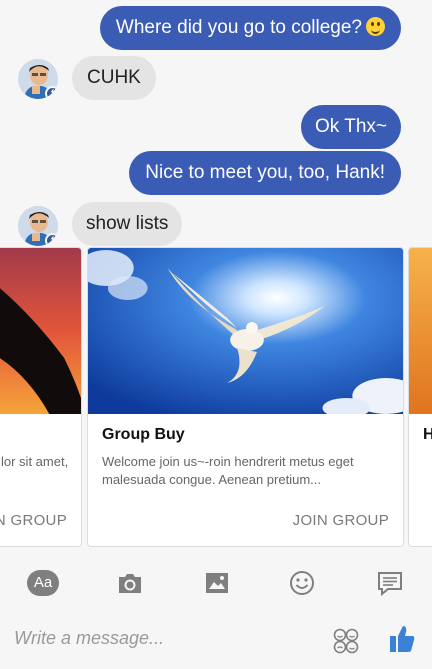 This screenshot has height=669, width=432. I want to click on message-text: show lists, so click(127, 223).